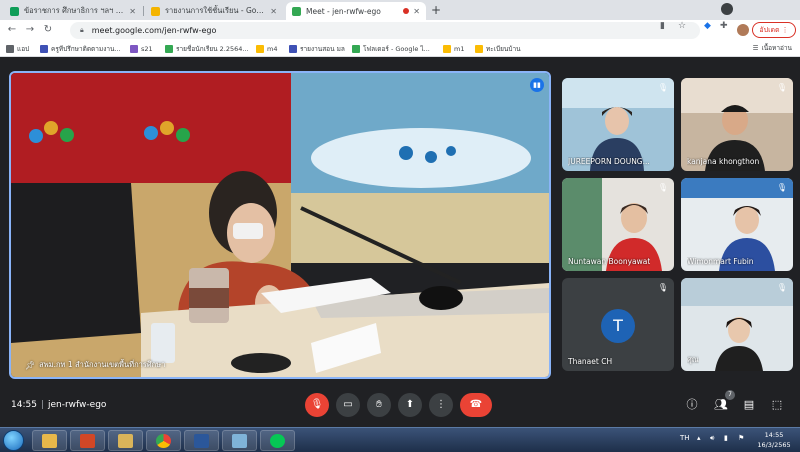  I want to click on bookmark-item: m4, so click(266, 49).